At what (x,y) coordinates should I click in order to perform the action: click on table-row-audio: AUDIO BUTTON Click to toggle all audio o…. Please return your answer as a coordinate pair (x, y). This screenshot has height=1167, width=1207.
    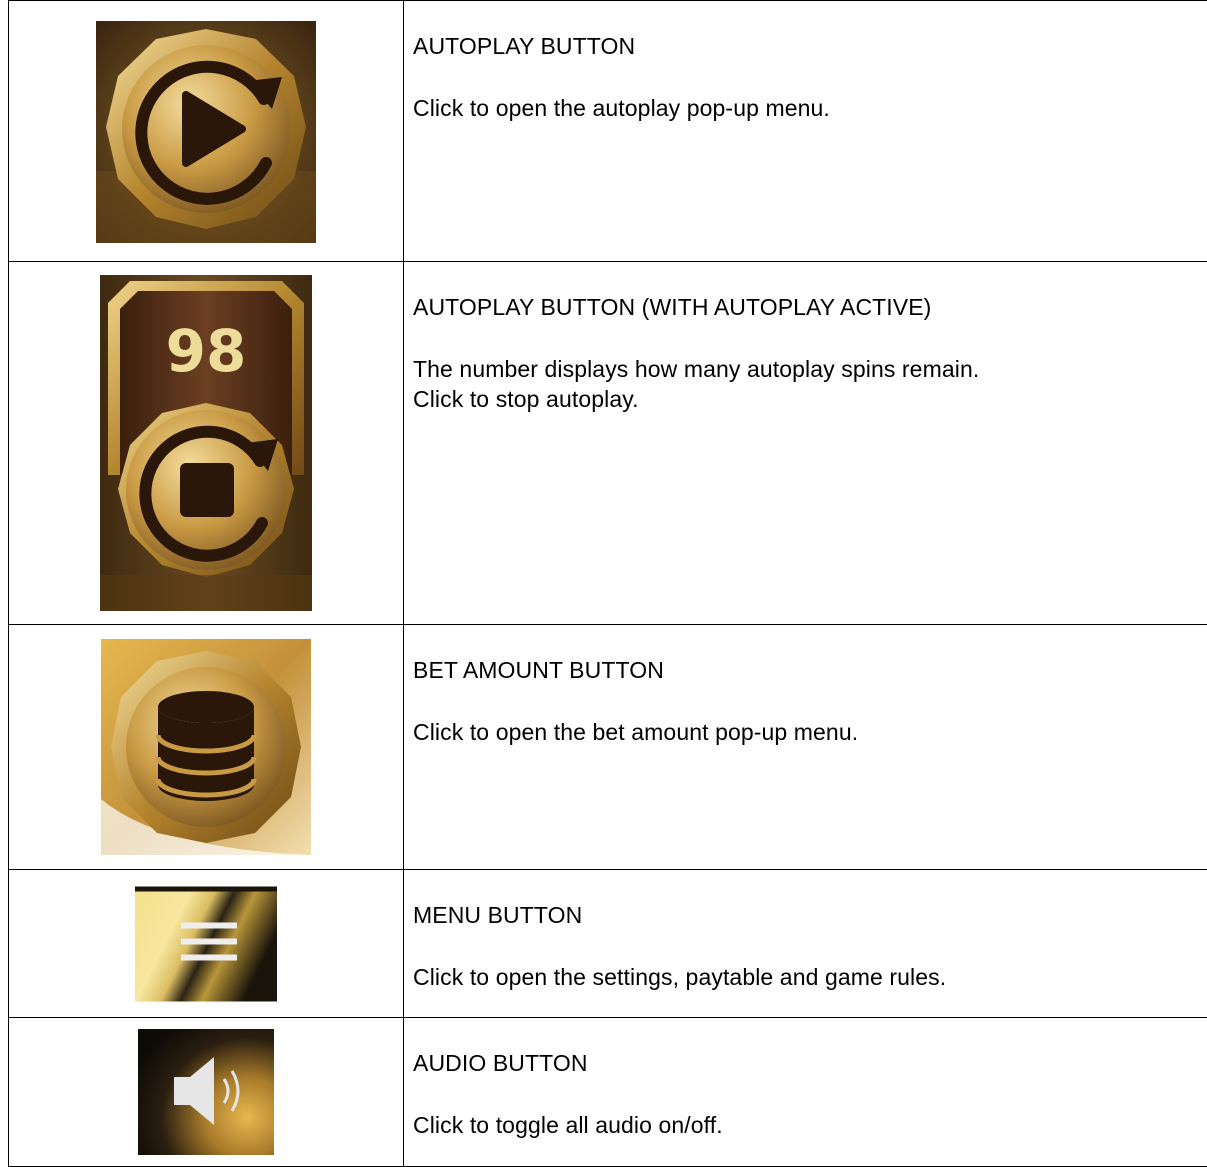
    Looking at the image, I should click on (608, 1092).